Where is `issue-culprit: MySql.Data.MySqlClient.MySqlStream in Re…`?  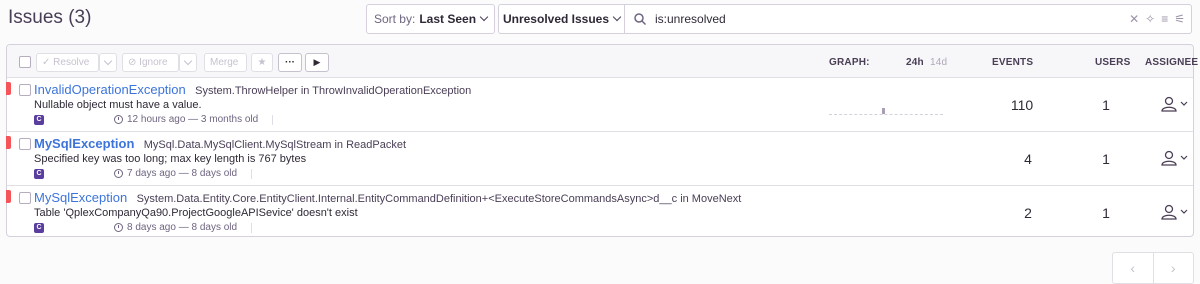
issue-culprit: MySql.Data.MySqlClient.MySqlStream in Re… is located at coordinates (275, 145).